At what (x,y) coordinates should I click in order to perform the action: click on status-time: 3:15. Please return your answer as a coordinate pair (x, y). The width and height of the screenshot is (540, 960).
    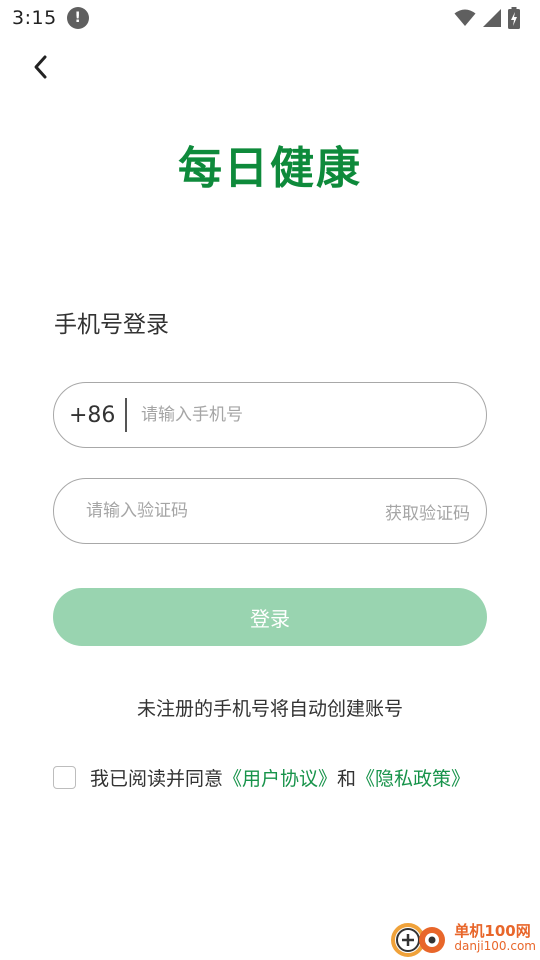
    Looking at the image, I should click on (34, 18).